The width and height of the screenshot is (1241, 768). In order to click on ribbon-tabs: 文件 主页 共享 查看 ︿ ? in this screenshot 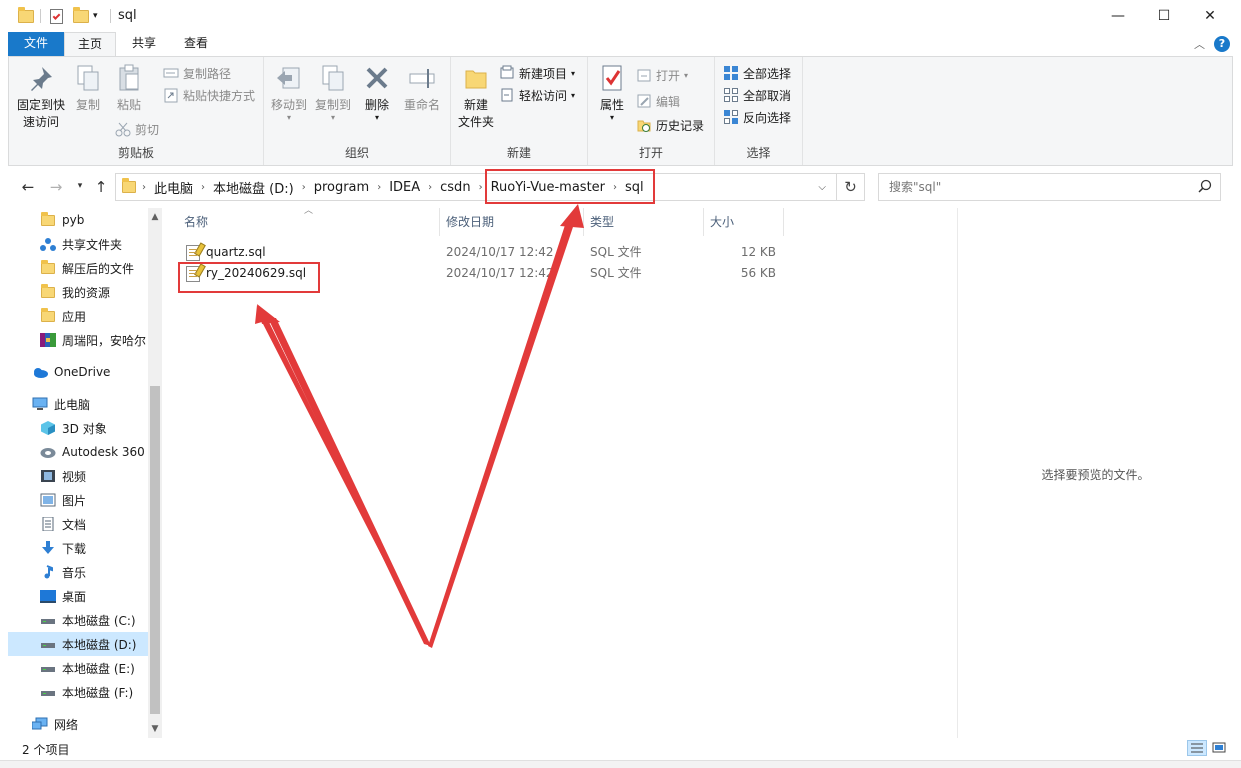, I will do `click(620, 44)`.